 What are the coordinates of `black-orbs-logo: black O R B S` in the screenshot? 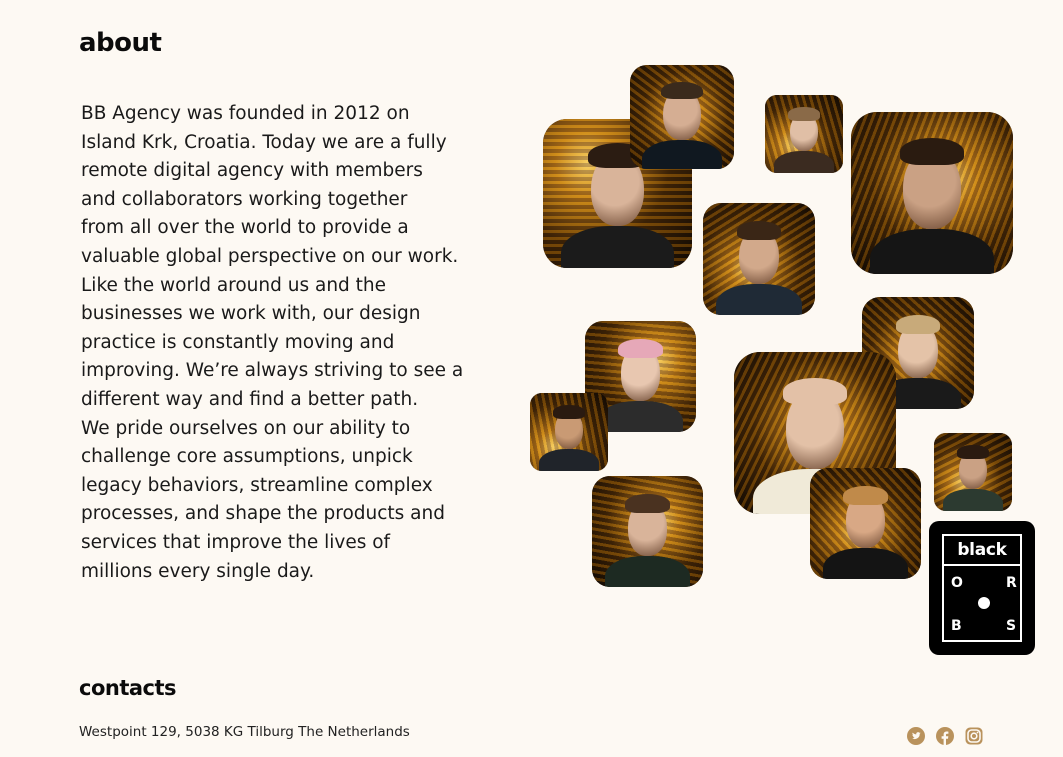 It's located at (982, 588).